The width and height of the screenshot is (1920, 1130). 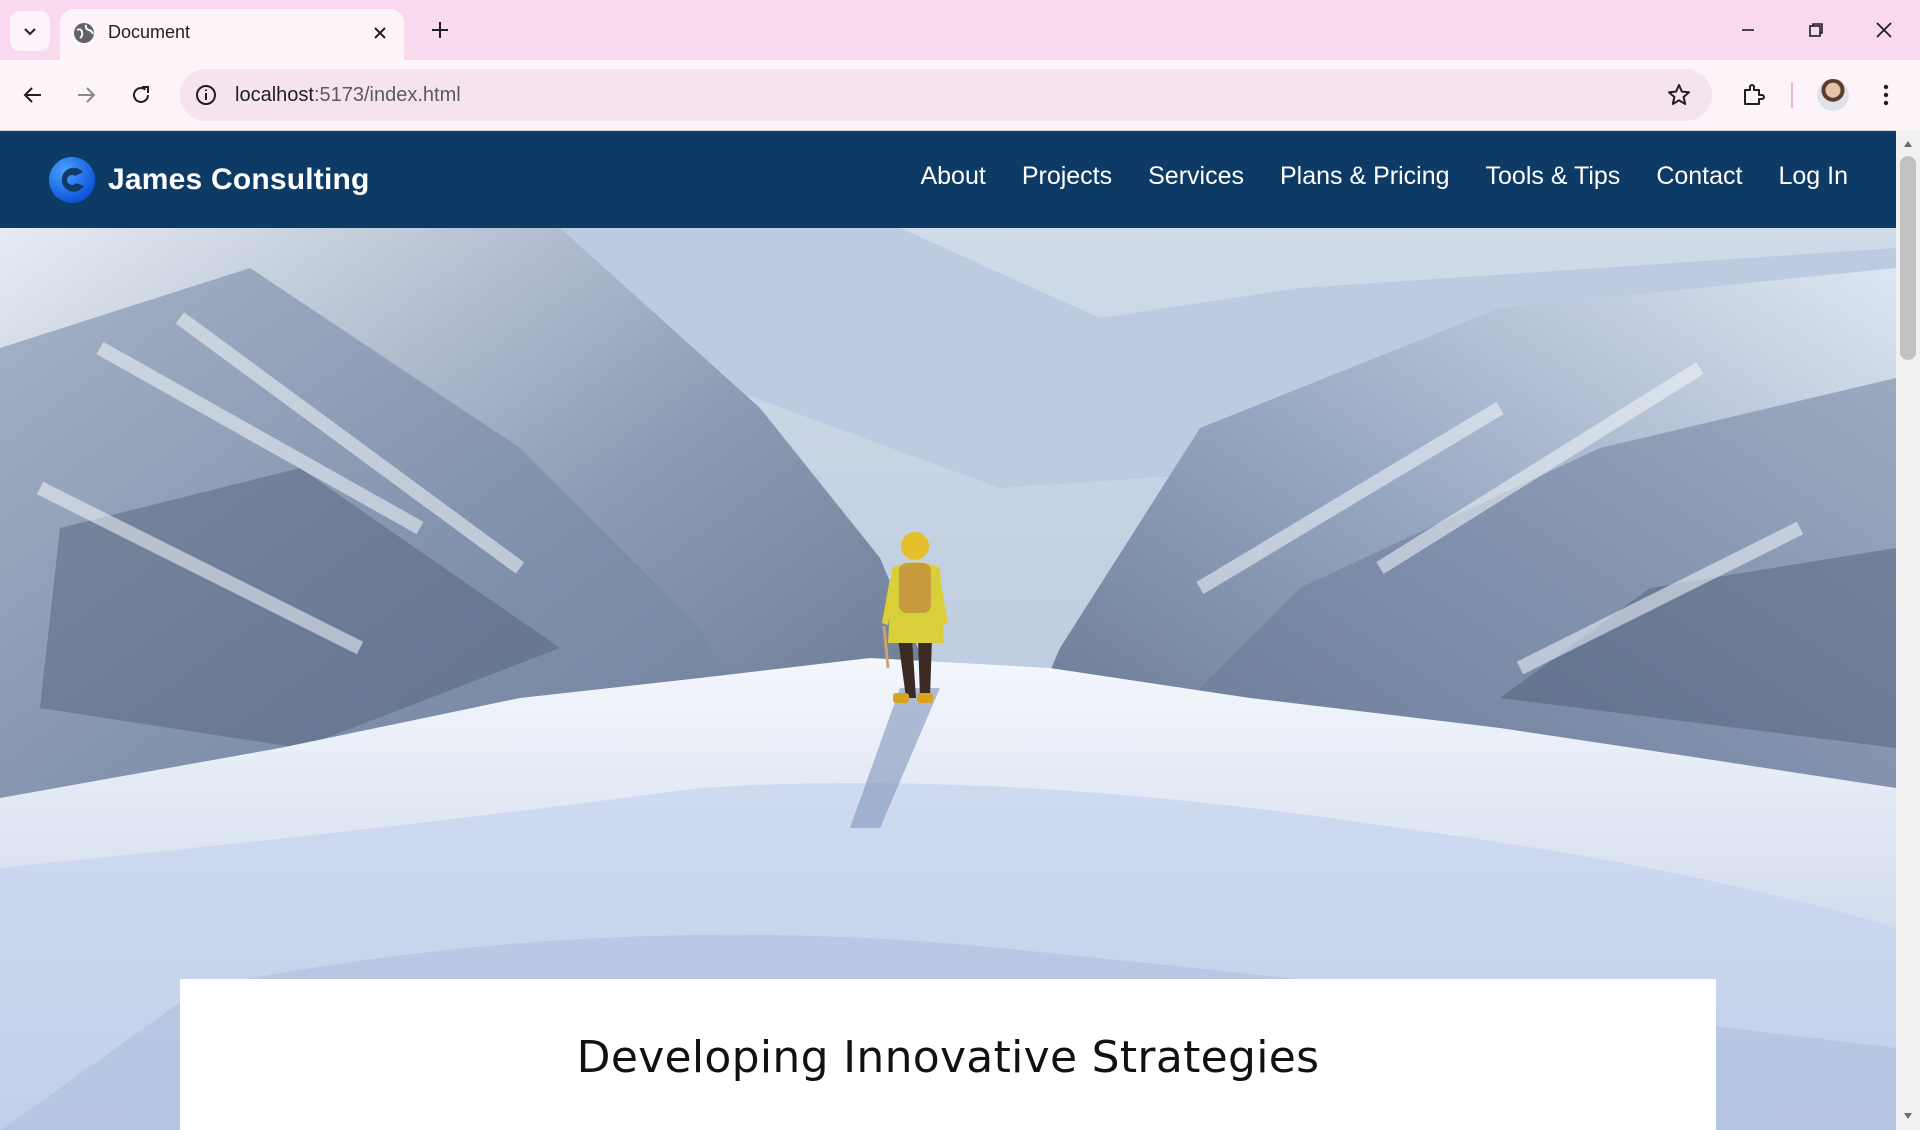 I want to click on menu-icon, so click(x=1886, y=95).